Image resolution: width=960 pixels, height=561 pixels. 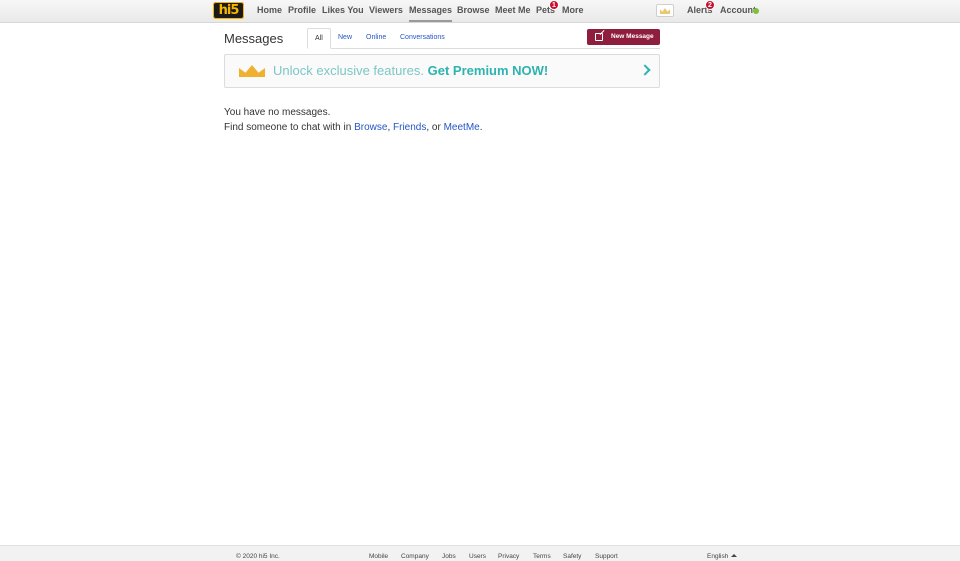 I want to click on nav-browse: Browse, so click(x=473, y=11).